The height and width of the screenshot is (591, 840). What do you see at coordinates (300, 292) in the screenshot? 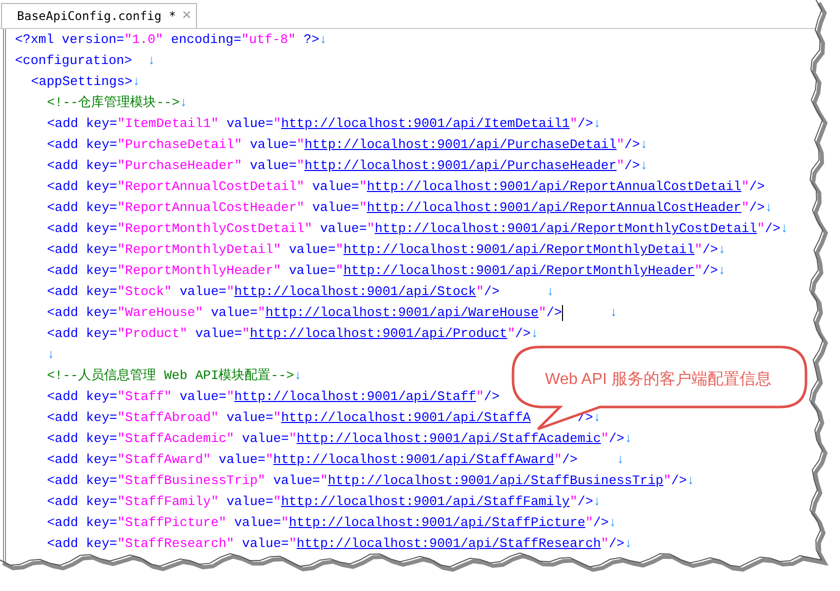
I see `code-line: <add key="Stock" value="http://localhost:9001/api/Stock"/> ↓` at bounding box center [300, 292].